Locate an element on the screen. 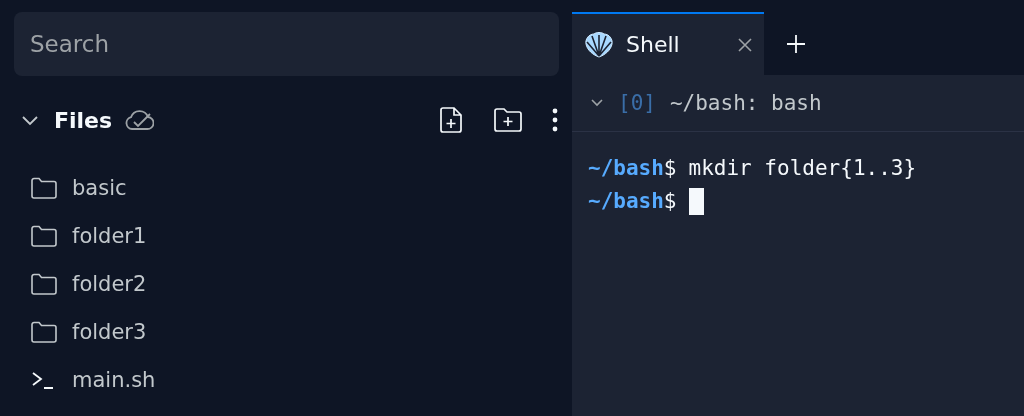 Image resolution: width=1024 pixels, height=416 pixels. file-item: folder3 is located at coordinates (286, 332).